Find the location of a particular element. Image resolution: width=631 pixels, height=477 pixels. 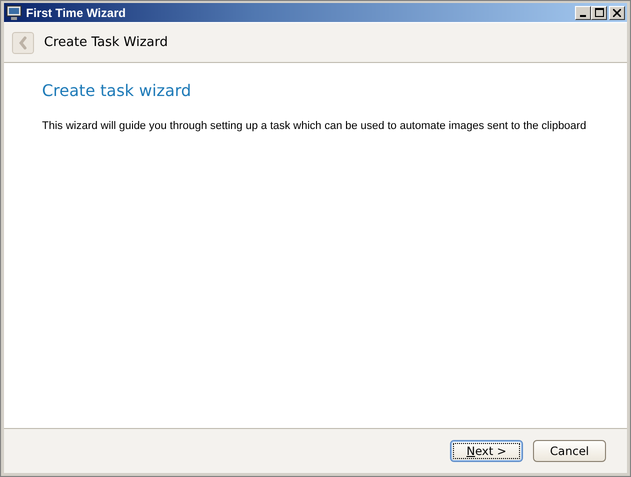

maximize-icon is located at coordinates (599, 12).